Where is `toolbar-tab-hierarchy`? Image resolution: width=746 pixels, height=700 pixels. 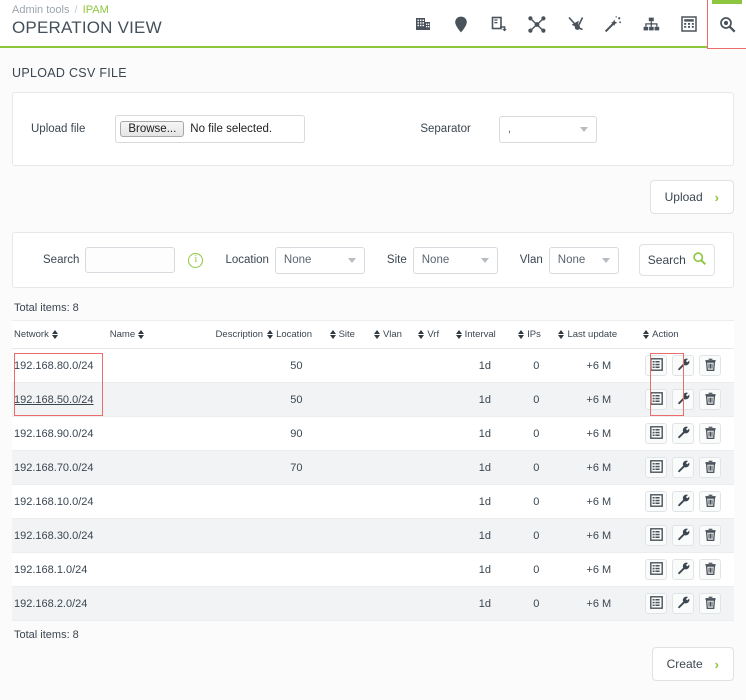 toolbar-tab-hierarchy is located at coordinates (651, 24).